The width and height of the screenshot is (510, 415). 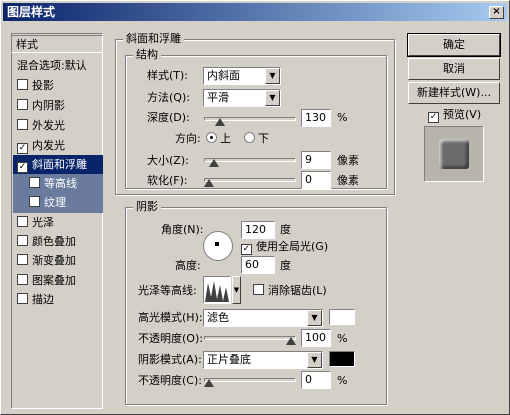 I want to click on sidebar-item-8: 颜色叠加, so click(x=58, y=242).